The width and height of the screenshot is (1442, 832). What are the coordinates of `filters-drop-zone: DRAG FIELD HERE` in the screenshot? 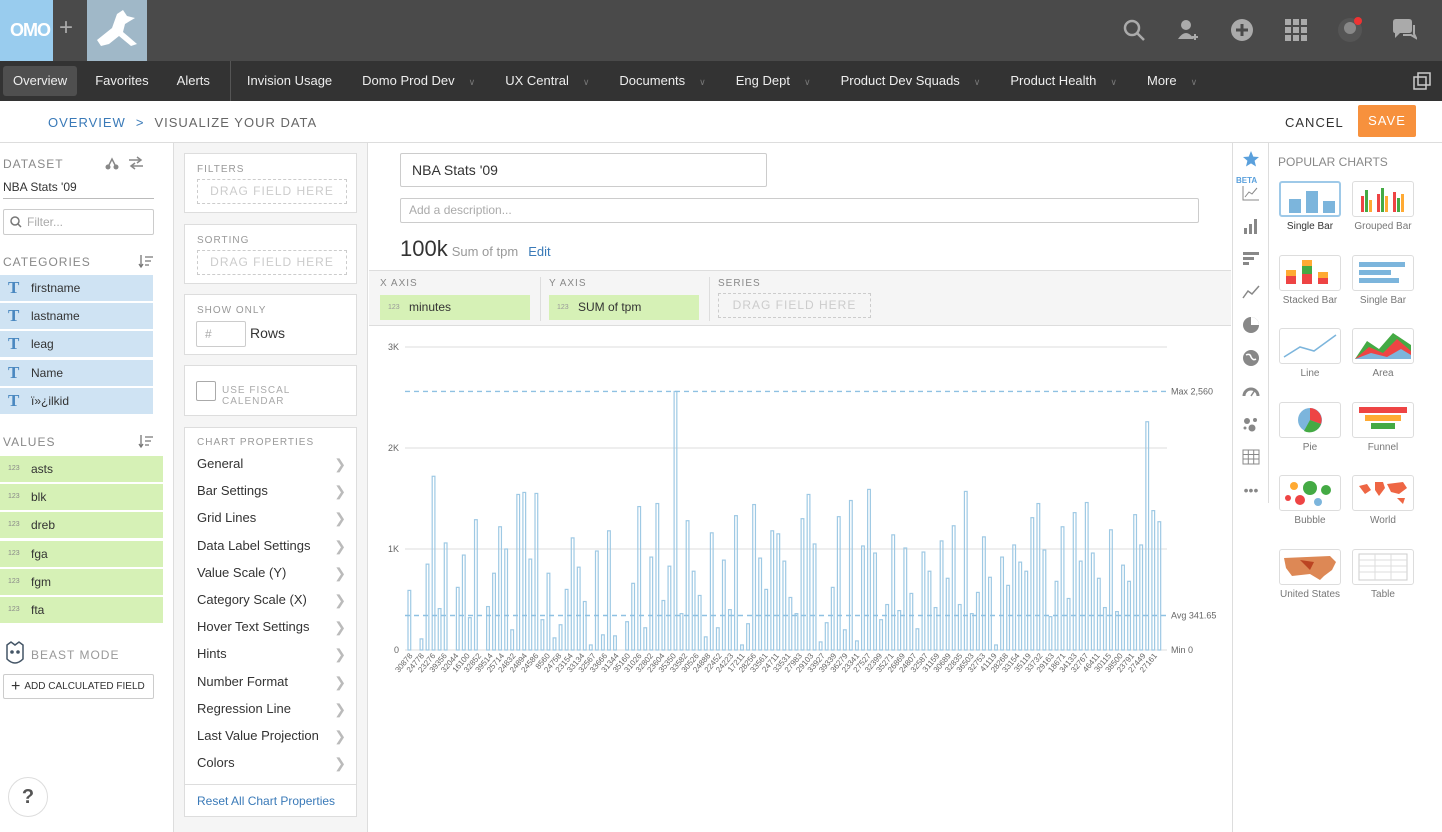 It's located at (272, 191).